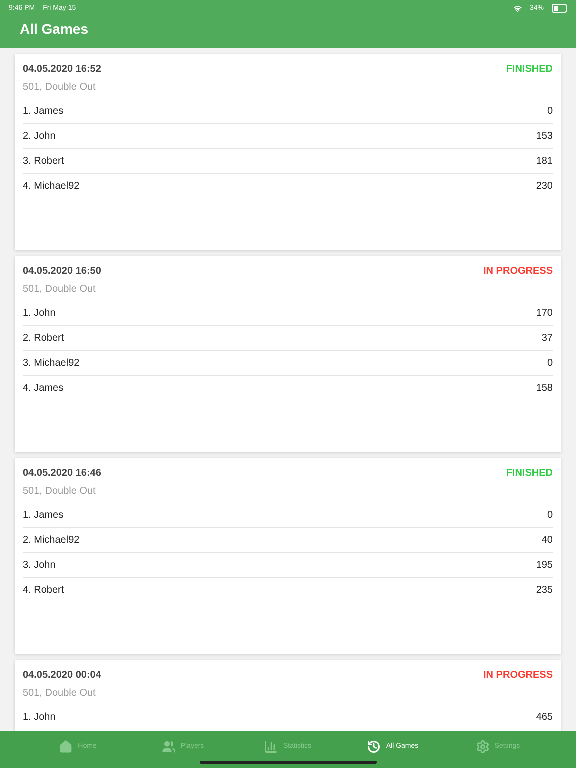  Describe the element at coordinates (288, 695) in the screenshot. I see `game-card: 04.05.2020 00:04 IN PROGRESS 501, Double Out 1. John 465` at that location.